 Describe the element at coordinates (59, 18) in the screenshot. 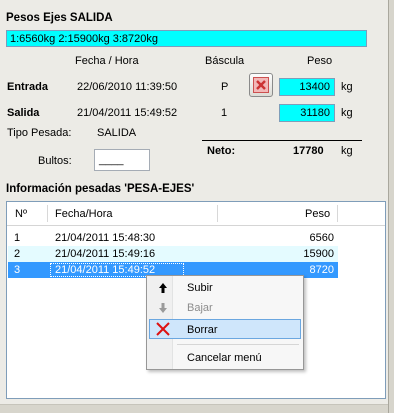

I see `section-title: Pesos Ejes SALIDA` at that location.